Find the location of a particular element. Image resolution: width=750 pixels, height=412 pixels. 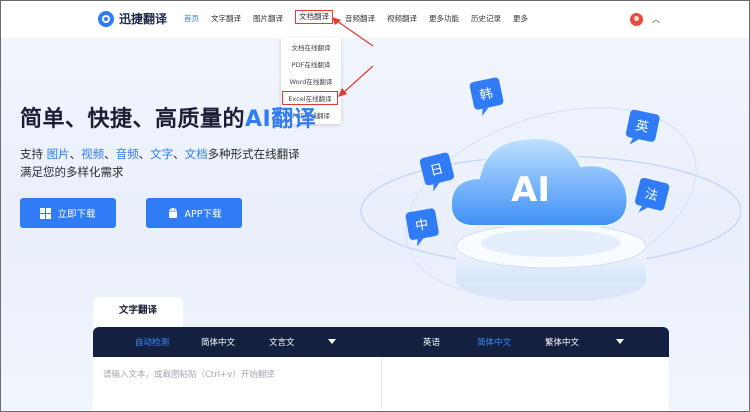

translate-input-area: 请输入文本，或截图粘贴（Ctrl+v）开始翻译 is located at coordinates (381, 384).